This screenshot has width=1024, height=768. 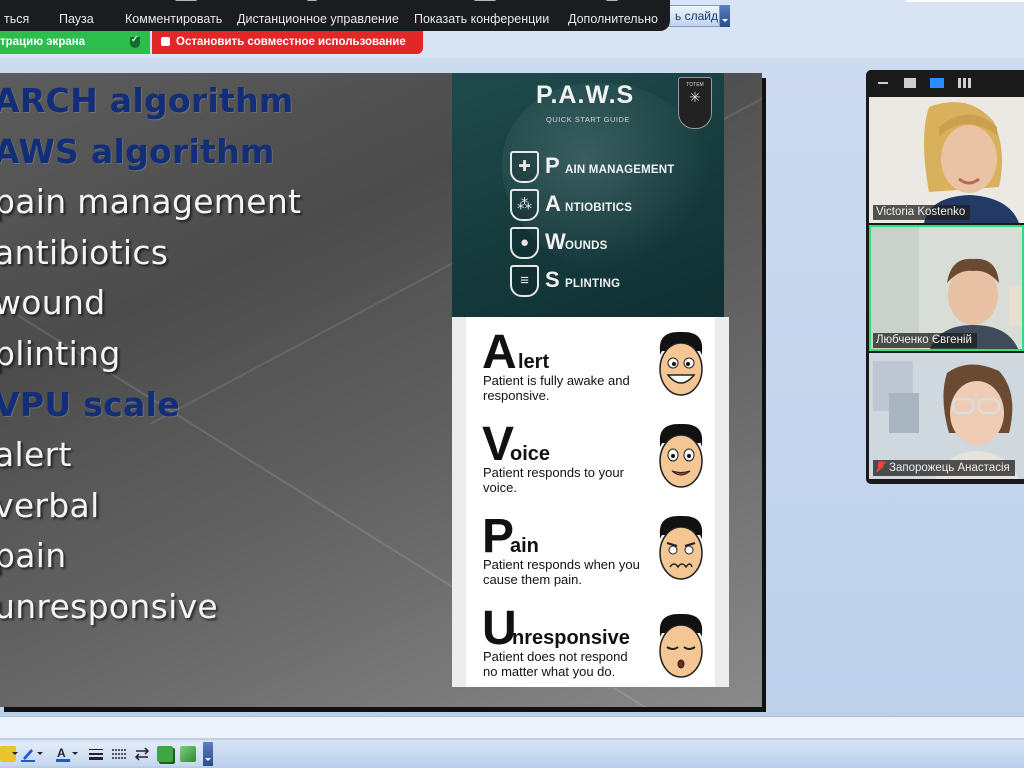 What do you see at coordinates (553, 480) in the screenshot?
I see `avpu-description: Patient responds to your voice.` at bounding box center [553, 480].